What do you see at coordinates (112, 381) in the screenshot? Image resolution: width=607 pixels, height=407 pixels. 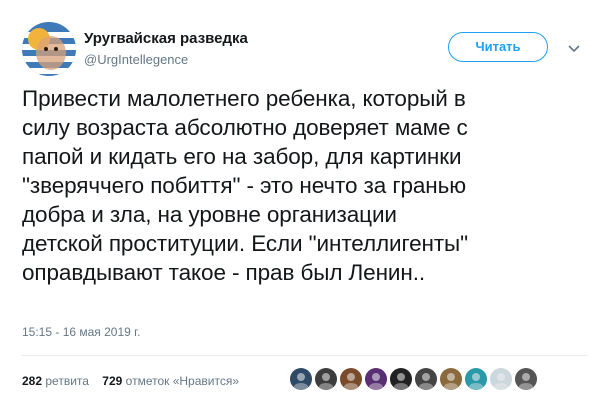 I see `like-count: 729` at bounding box center [112, 381].